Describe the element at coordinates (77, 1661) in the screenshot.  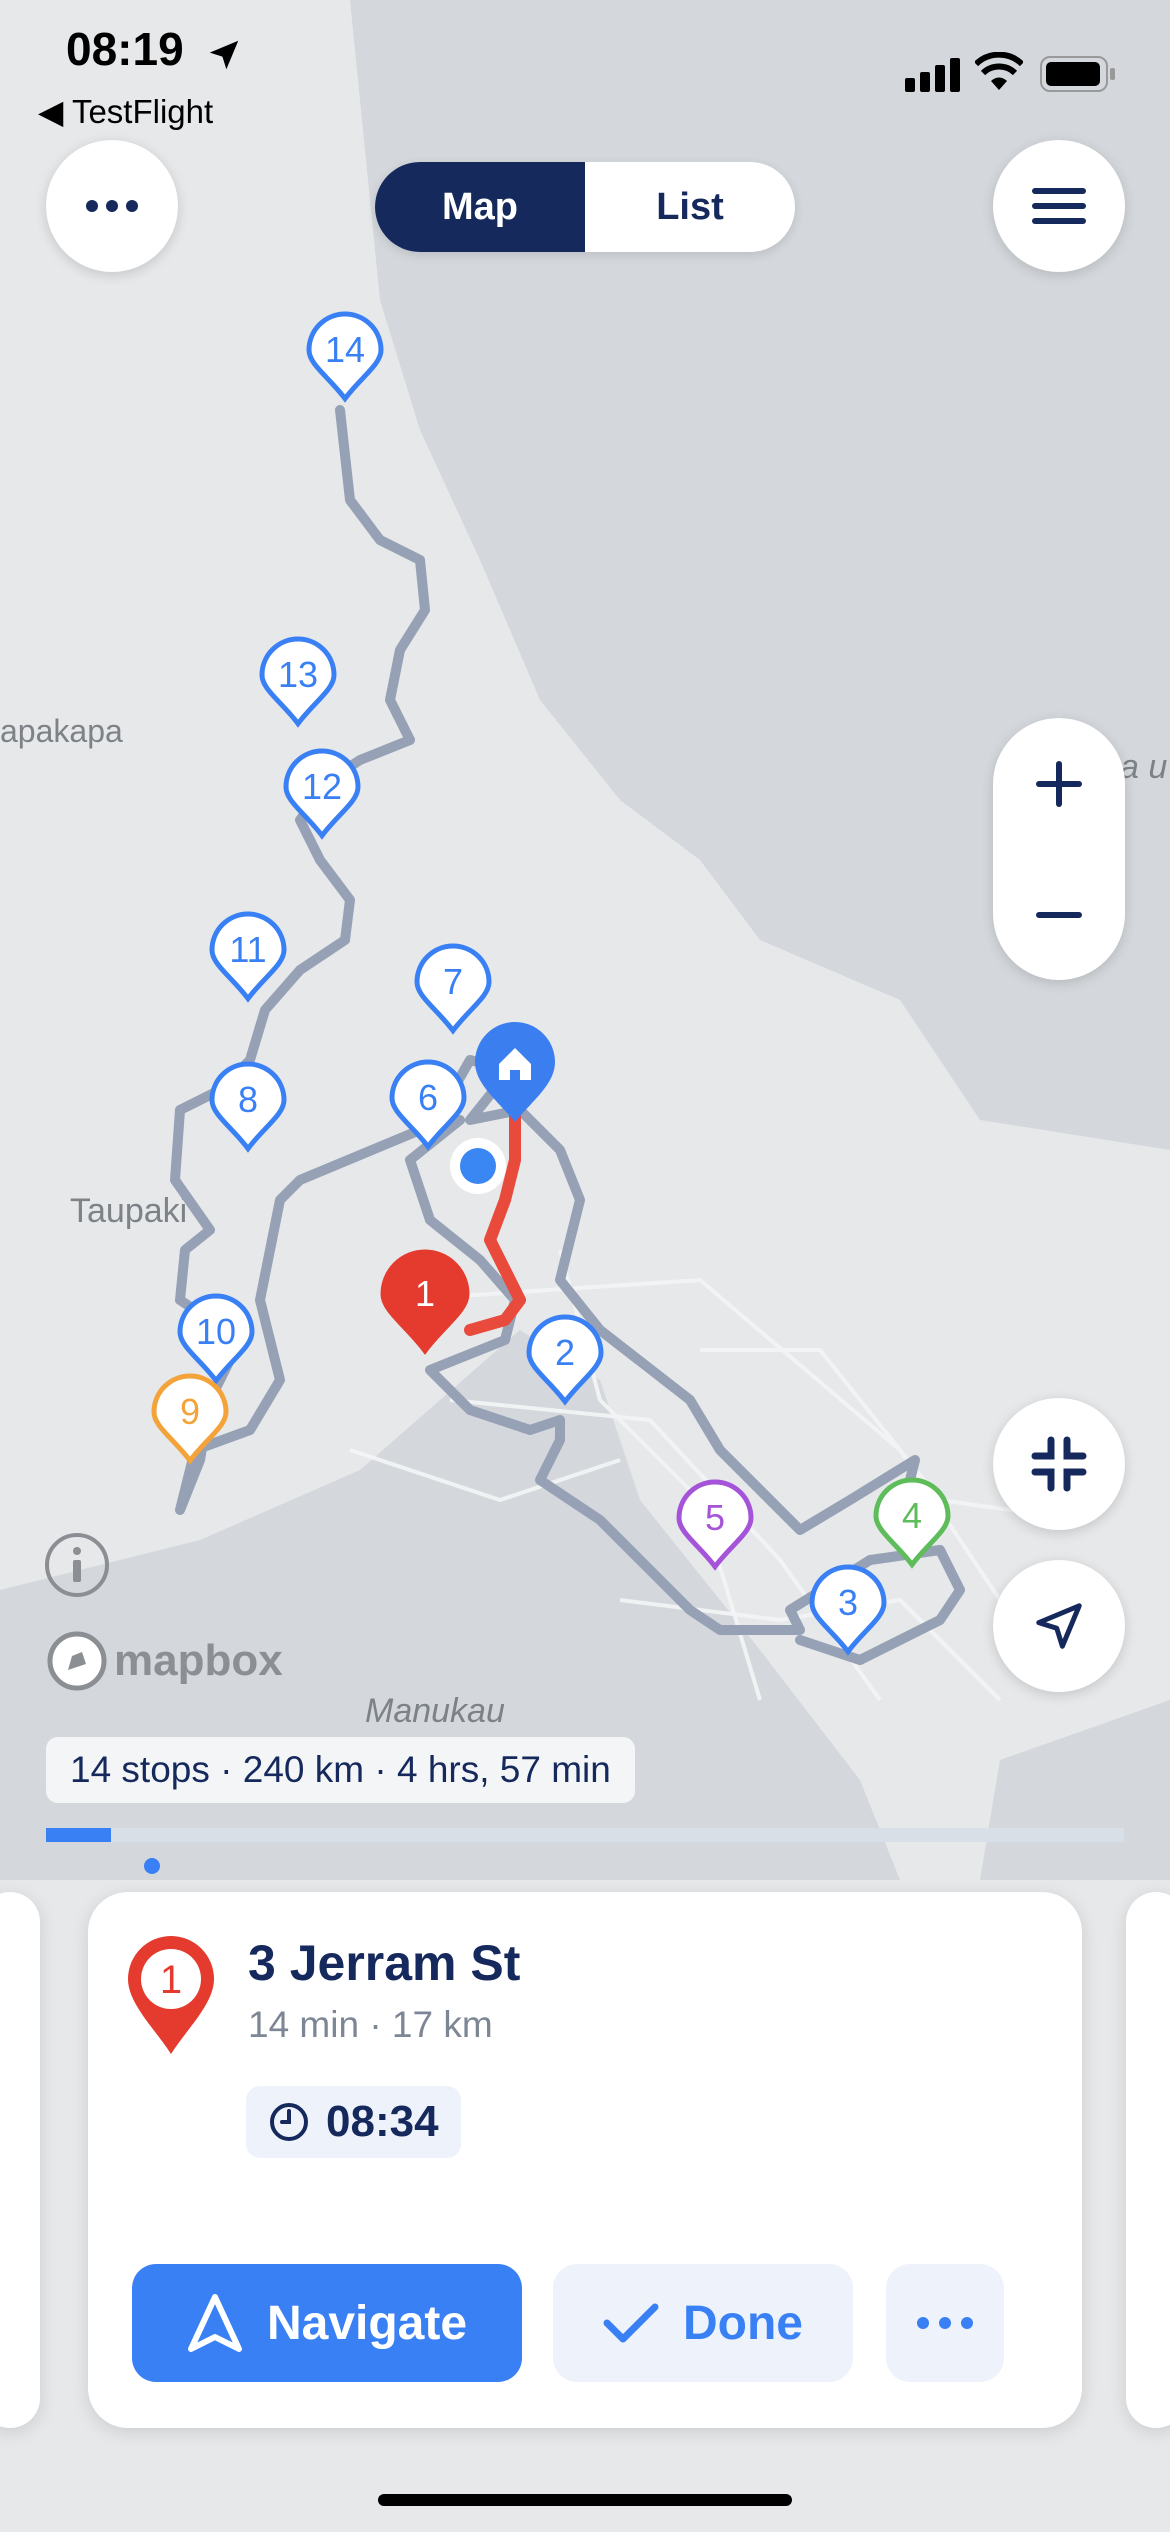
I see `mapbox-logo-icon` at that location.